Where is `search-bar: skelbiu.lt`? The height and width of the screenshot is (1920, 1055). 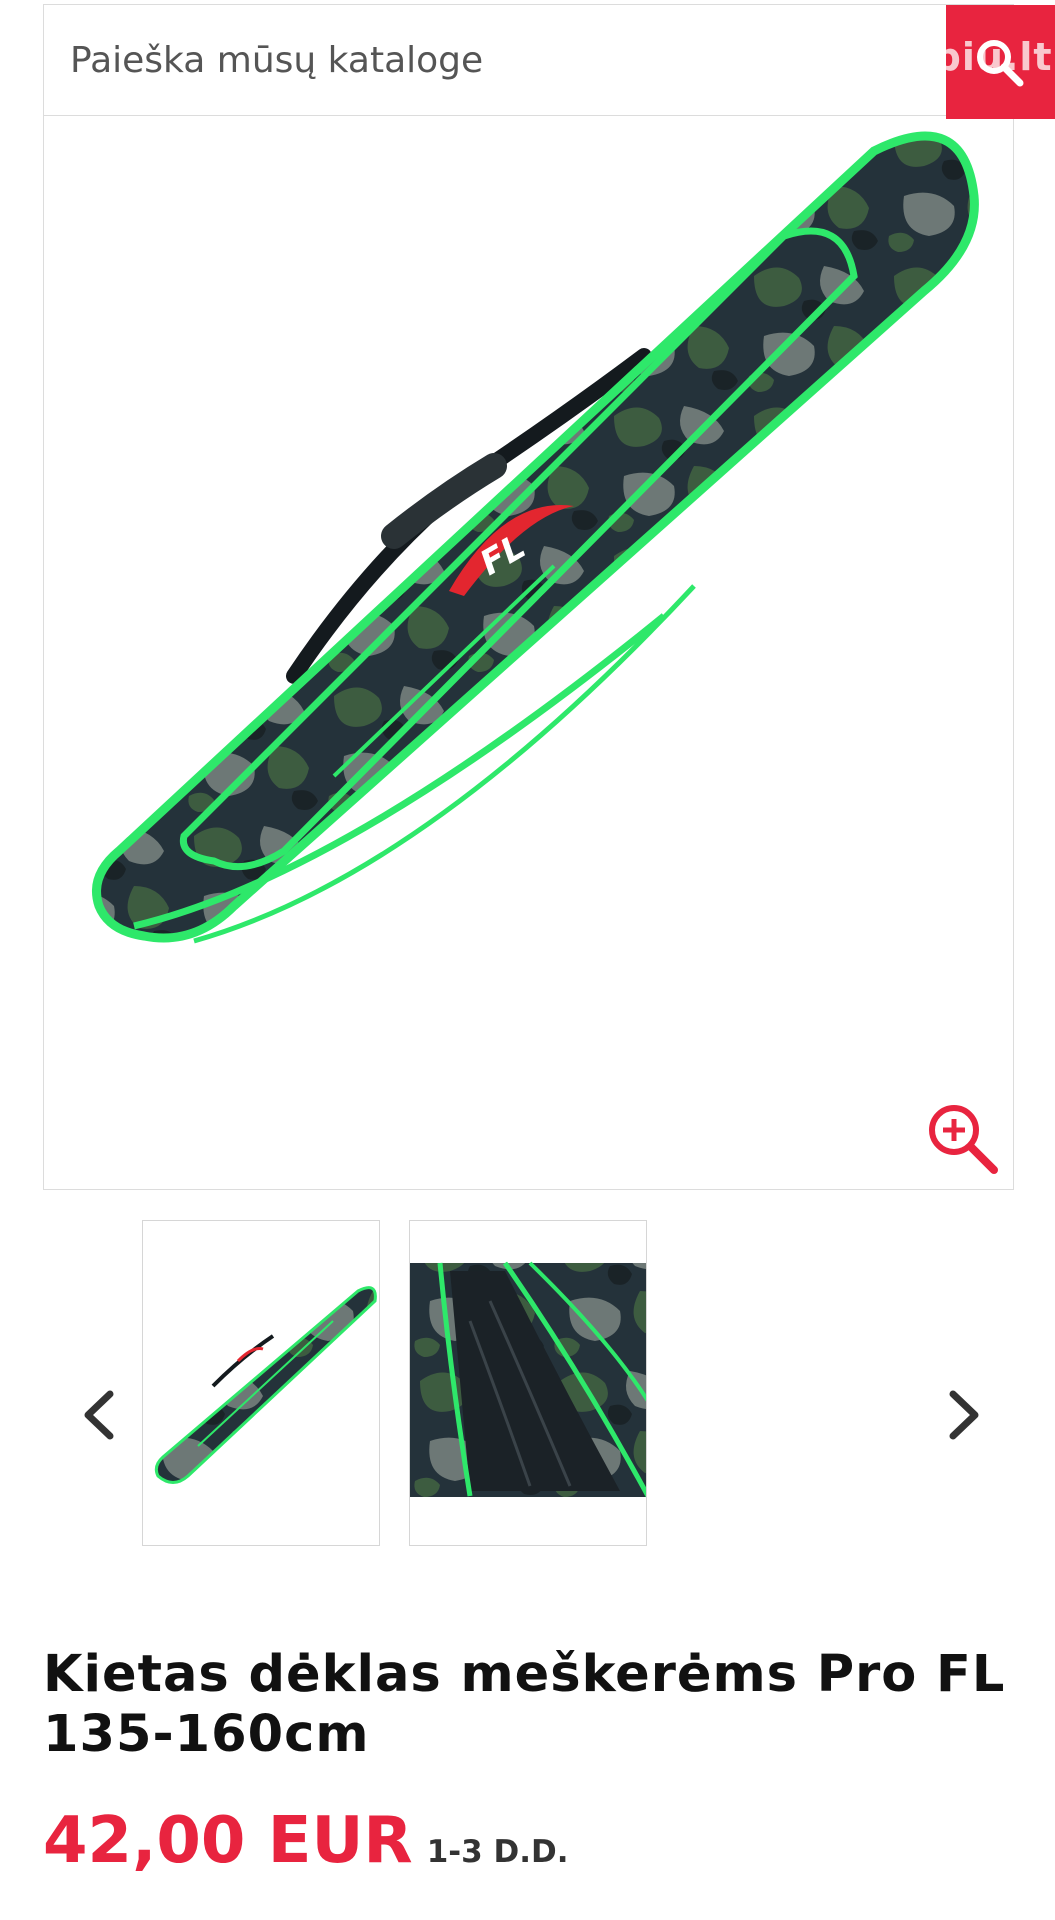
search-bar: skelbiu.lt is located at coordinates (549, 61).